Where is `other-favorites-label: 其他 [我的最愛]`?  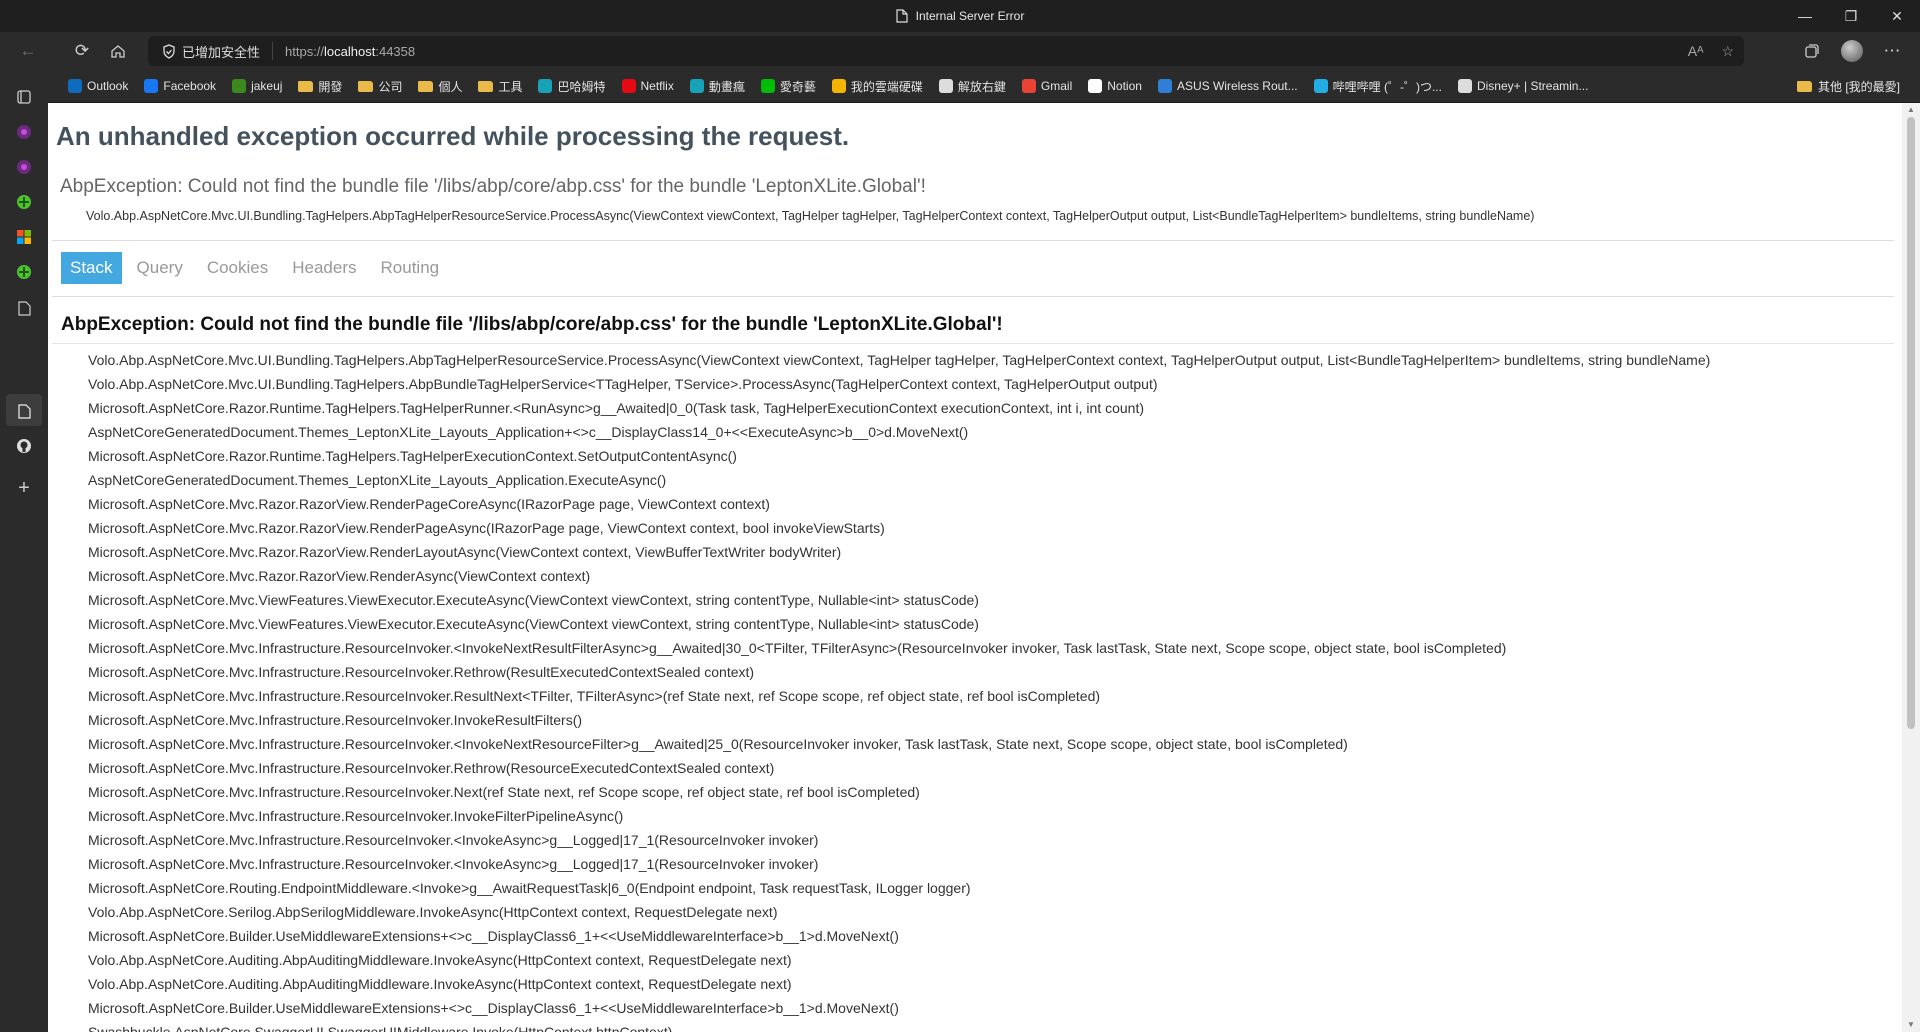
other-favorites-label: 其他 [我的最愛] is located at coordinates (1858, 86).